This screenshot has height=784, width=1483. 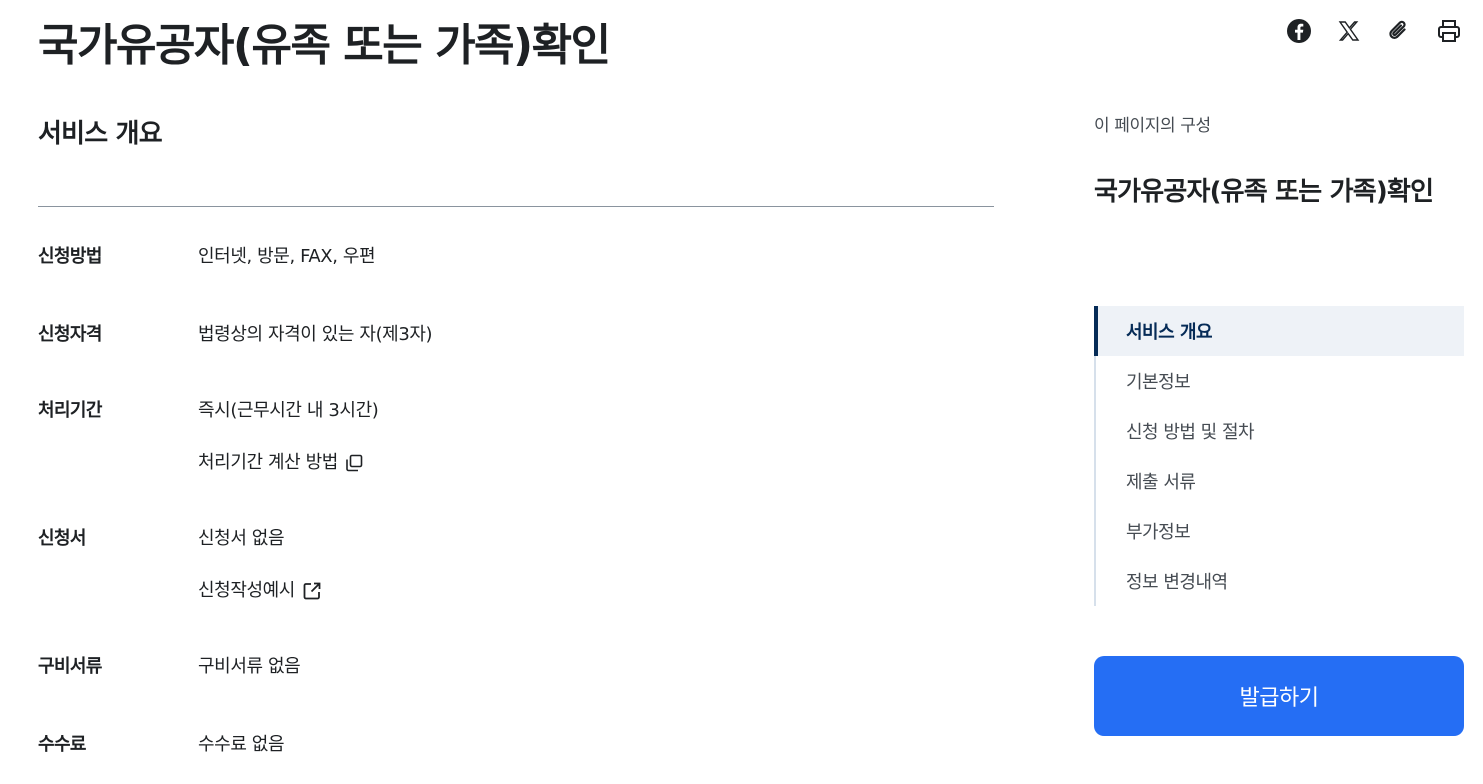 I want to click on row-label: 구비서류, so click(x=70, y=666).